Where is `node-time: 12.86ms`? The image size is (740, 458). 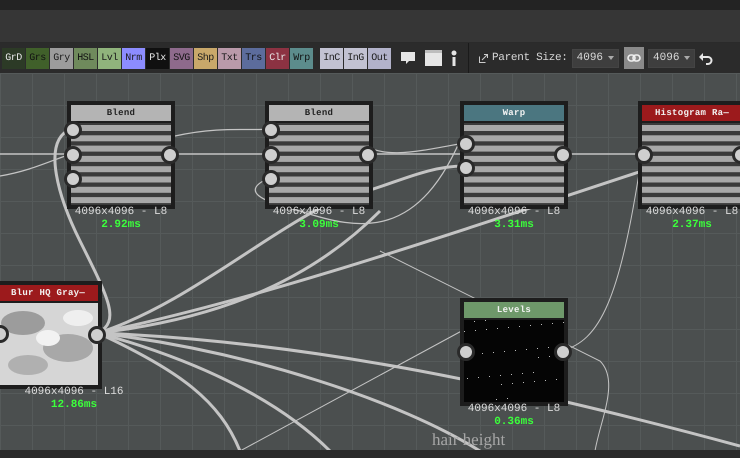 node-time: 12.86ms is located at coordinates (74, 405).